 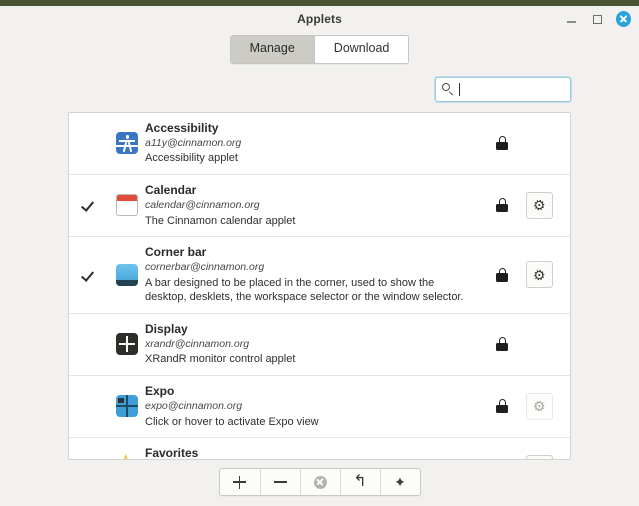 I want to click on text-cursor, so click(x=459, y=89).